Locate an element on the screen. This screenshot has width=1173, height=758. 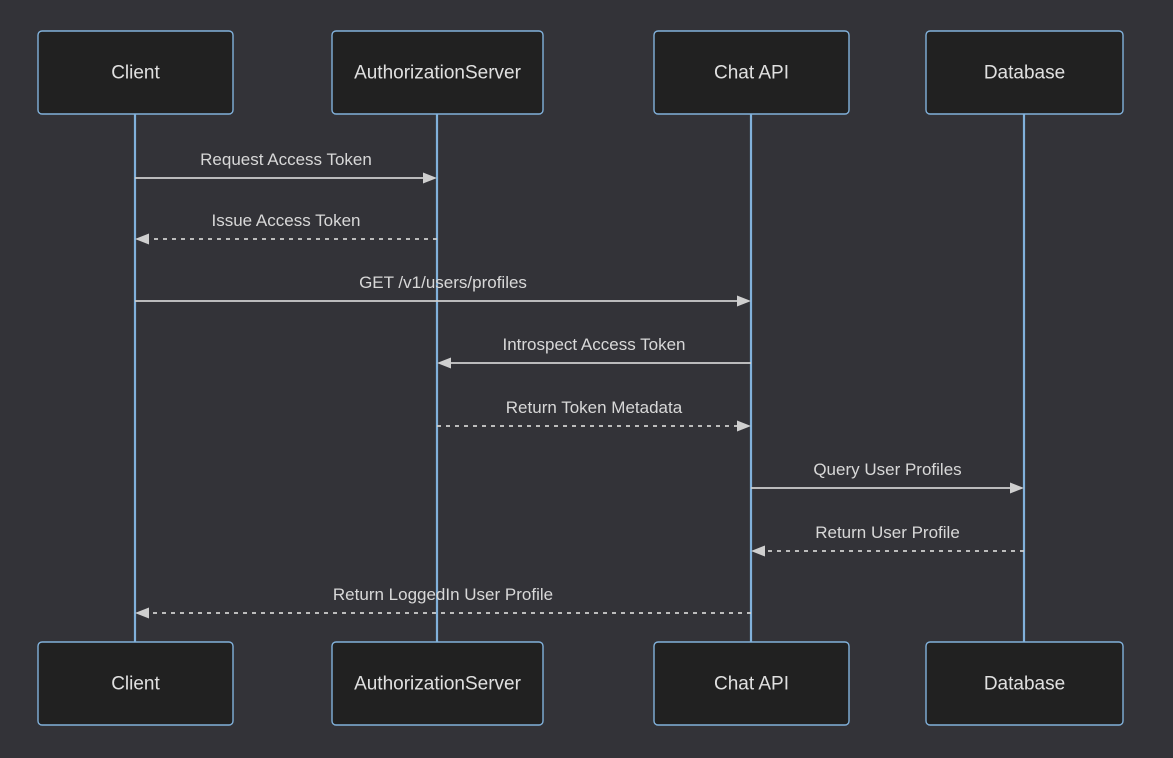
participant-box-database-top: Database is located at coordinates (1024, 72).